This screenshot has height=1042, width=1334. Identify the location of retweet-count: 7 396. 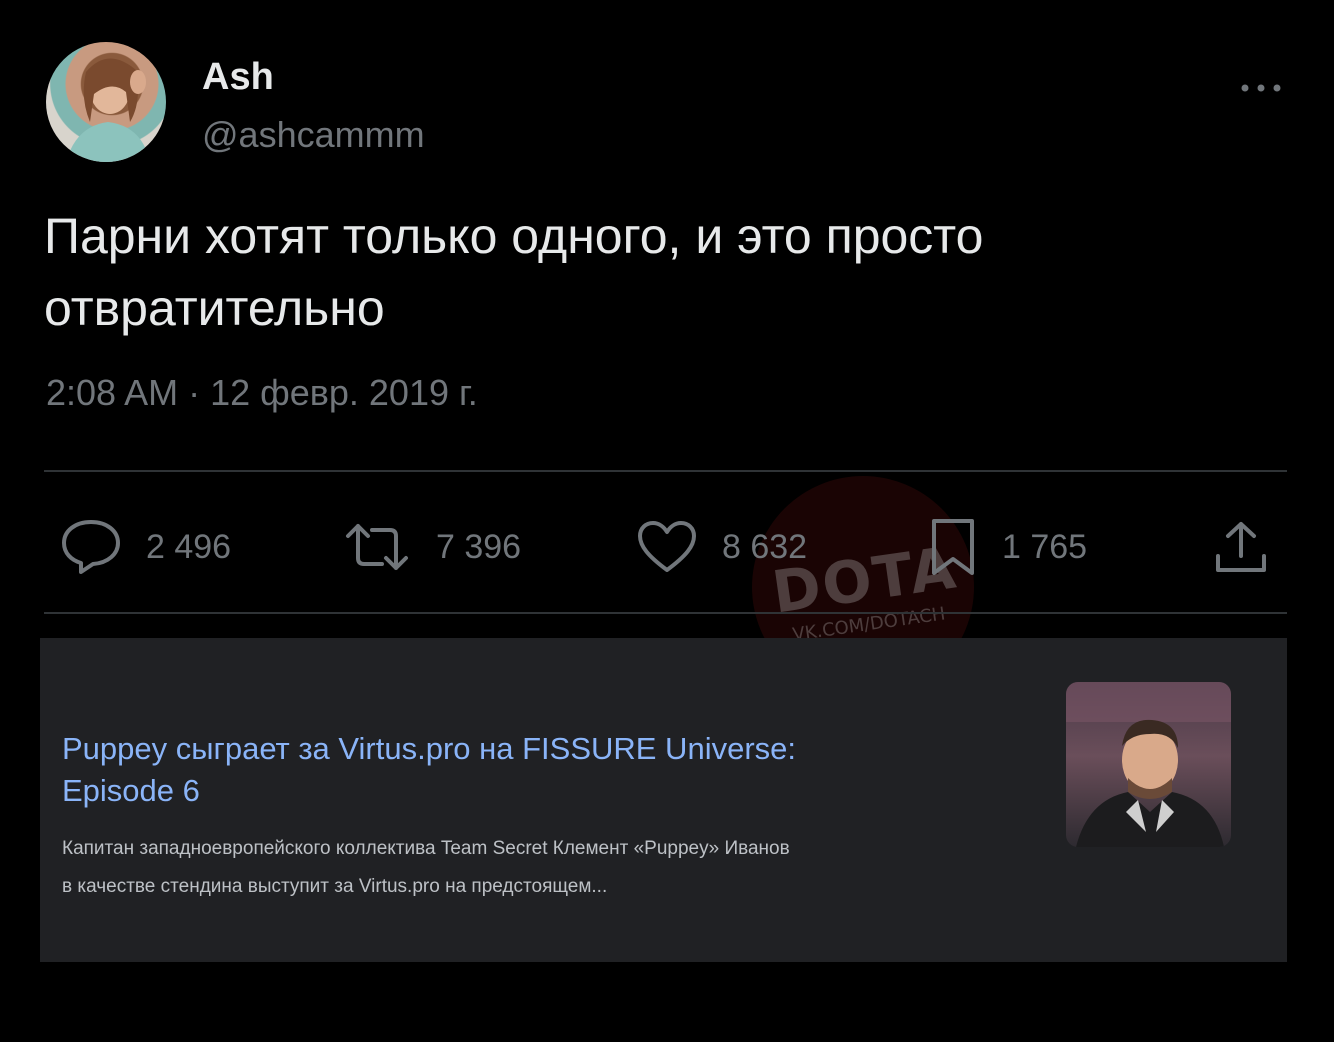
(479, 546).